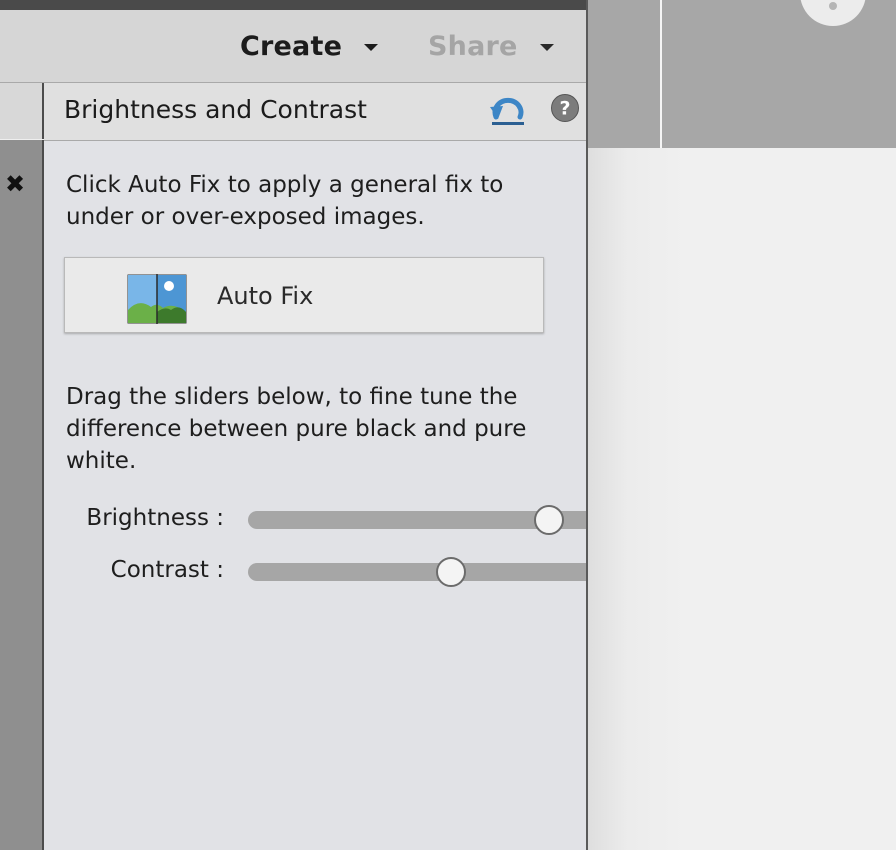 This screenshot has width=896, height=850. I want to click on contrast-slider-thumb, so click(451, 572).